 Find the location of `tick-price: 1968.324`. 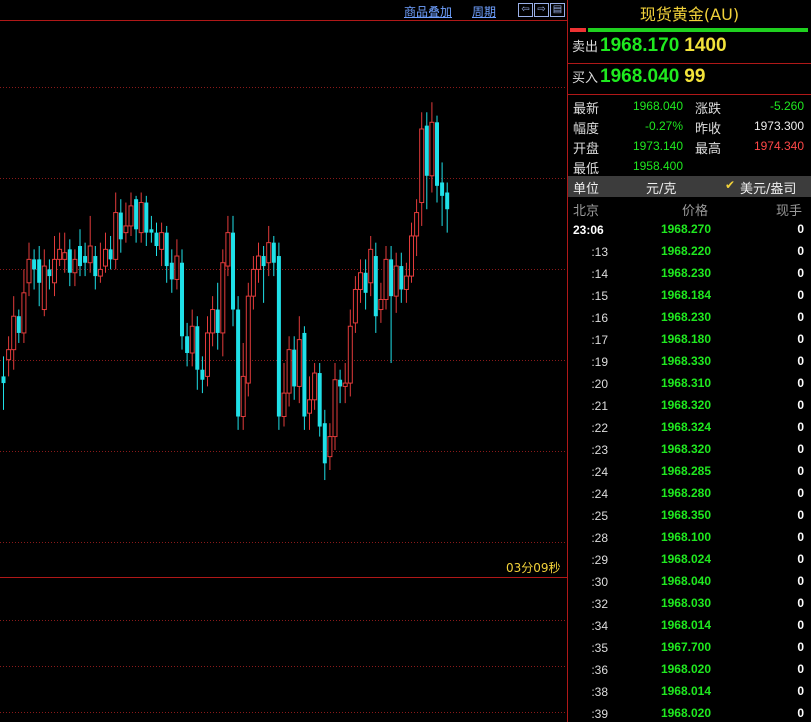

tick-price: 1968.324 is located at coordinates (685, 427).